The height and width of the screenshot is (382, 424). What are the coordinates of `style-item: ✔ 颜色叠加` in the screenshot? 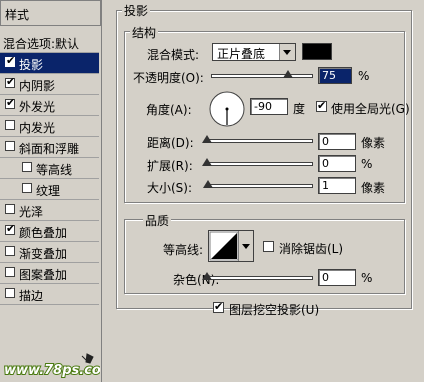 It's located at (49, 231).